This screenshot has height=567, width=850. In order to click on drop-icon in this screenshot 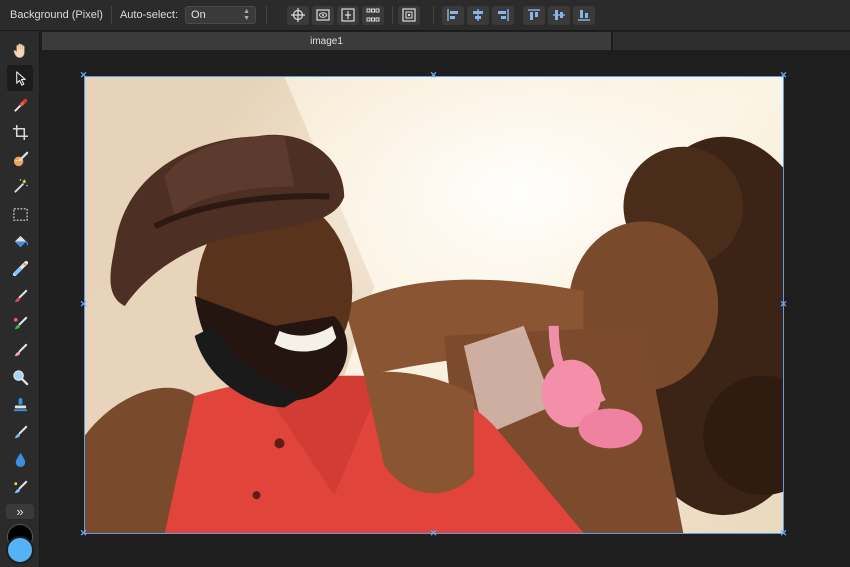, I will do `click(20, 459)`.